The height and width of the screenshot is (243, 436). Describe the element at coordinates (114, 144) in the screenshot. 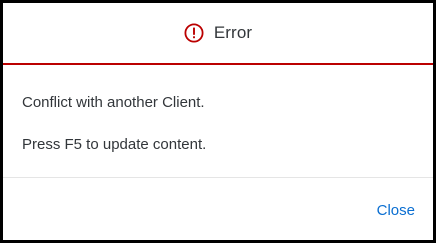

I see `message-refresh-hint: Press F5 to update content.` at that location.